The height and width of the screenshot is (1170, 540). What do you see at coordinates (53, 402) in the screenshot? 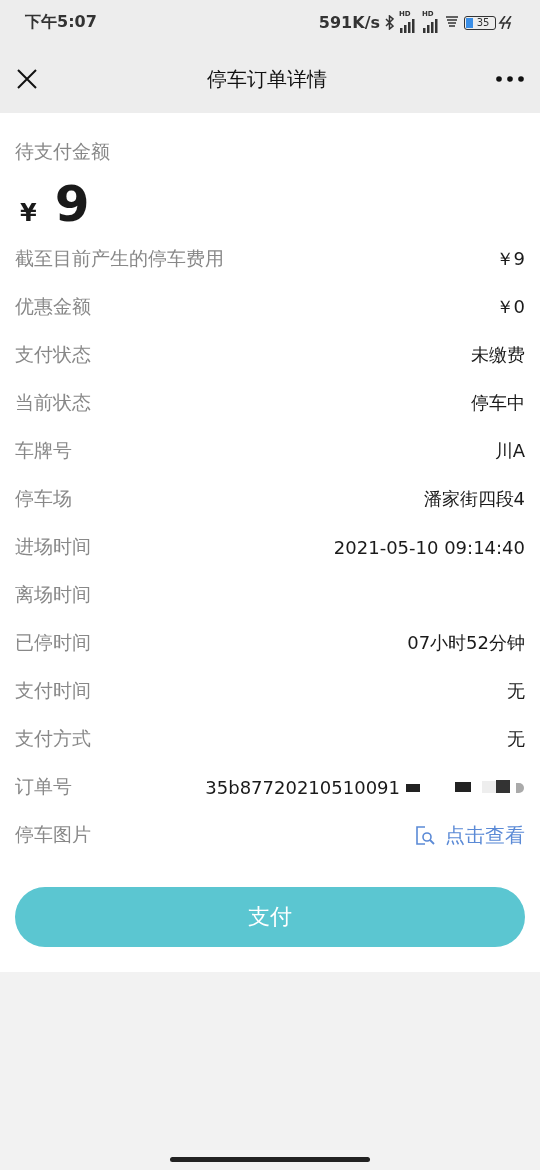
I see `field-label: 当前状态` at bounding box center [53, 402].